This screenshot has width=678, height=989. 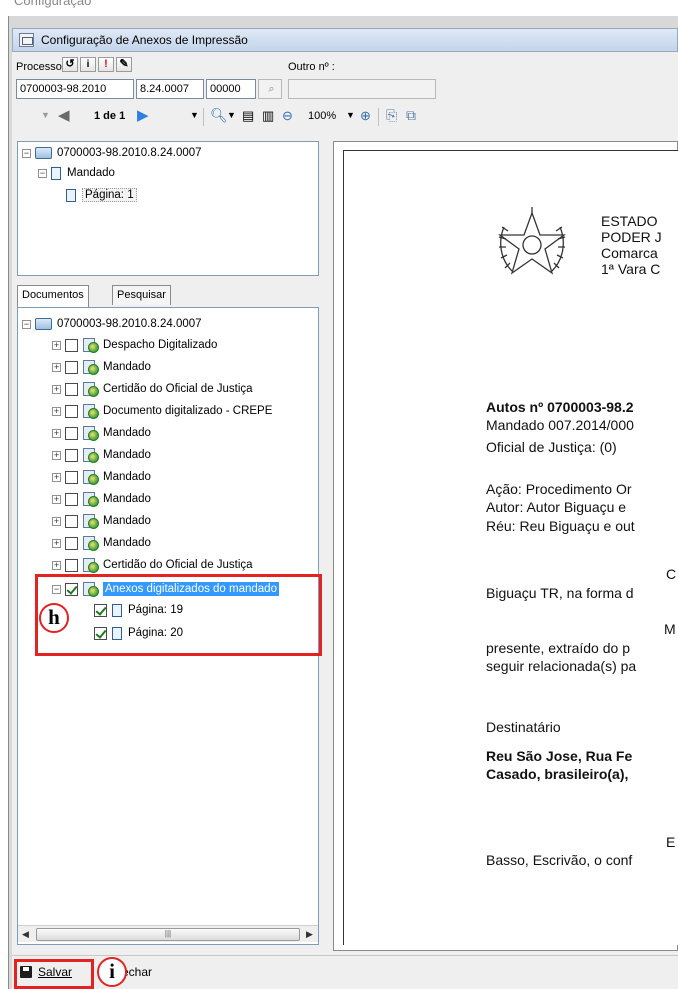 I want to click on preview-header-line: 1ª Vara C, so click(x=631, y=269).